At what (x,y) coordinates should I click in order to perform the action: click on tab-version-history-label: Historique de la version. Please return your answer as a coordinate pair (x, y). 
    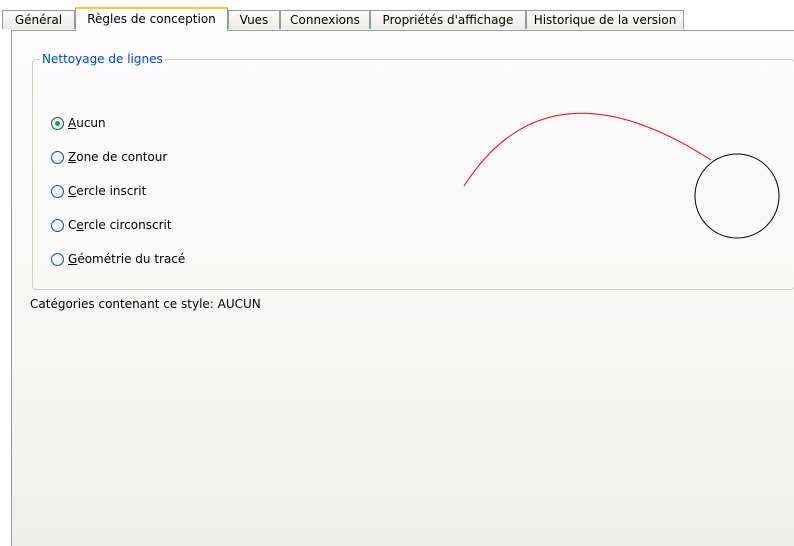
    Looking at the image, I should click on (605, 20).